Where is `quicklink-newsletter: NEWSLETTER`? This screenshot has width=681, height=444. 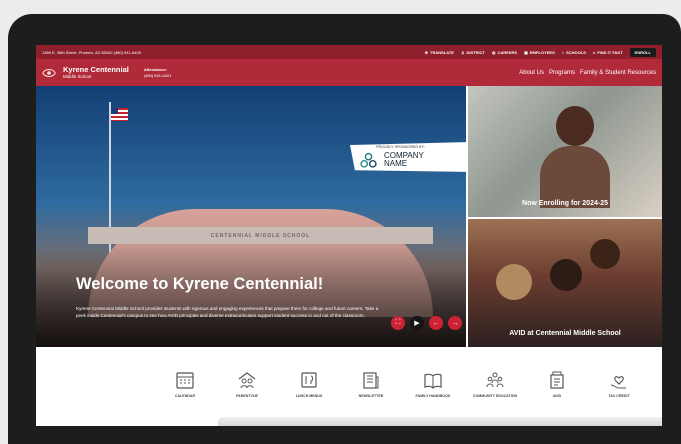 quicklink-newsletter: NEWSLETTER is located at coordinates (371, 384).